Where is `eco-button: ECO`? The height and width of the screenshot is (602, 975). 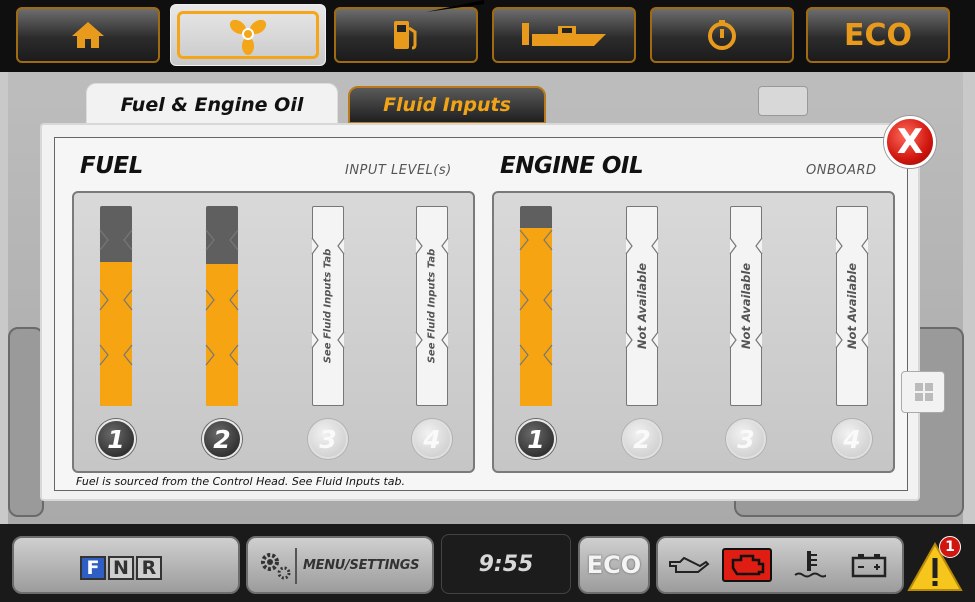
eco-button: ECO is located at coordinates (614, 565).